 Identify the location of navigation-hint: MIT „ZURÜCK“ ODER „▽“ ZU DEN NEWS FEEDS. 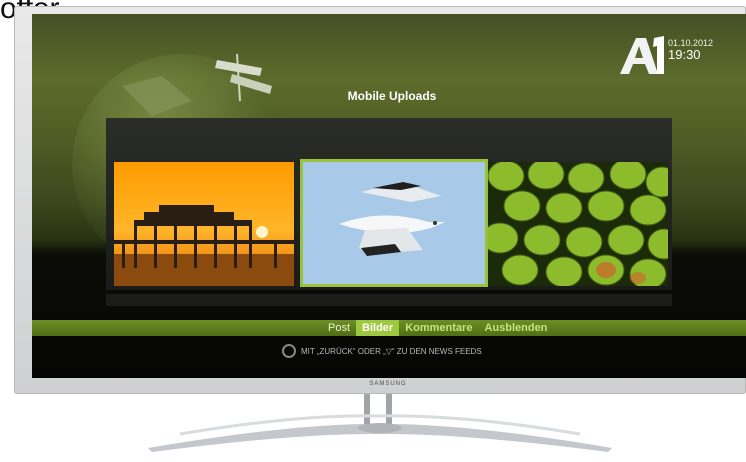
(382, 351).